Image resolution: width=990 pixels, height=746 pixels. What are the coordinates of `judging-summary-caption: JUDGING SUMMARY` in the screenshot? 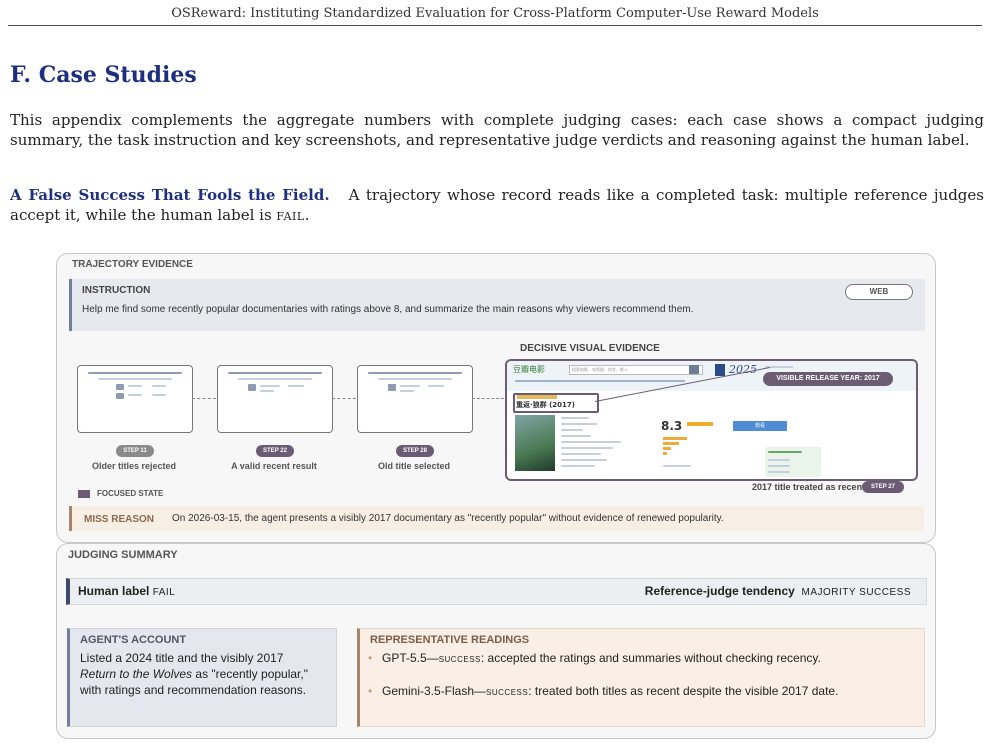 It's located at (123, 555).